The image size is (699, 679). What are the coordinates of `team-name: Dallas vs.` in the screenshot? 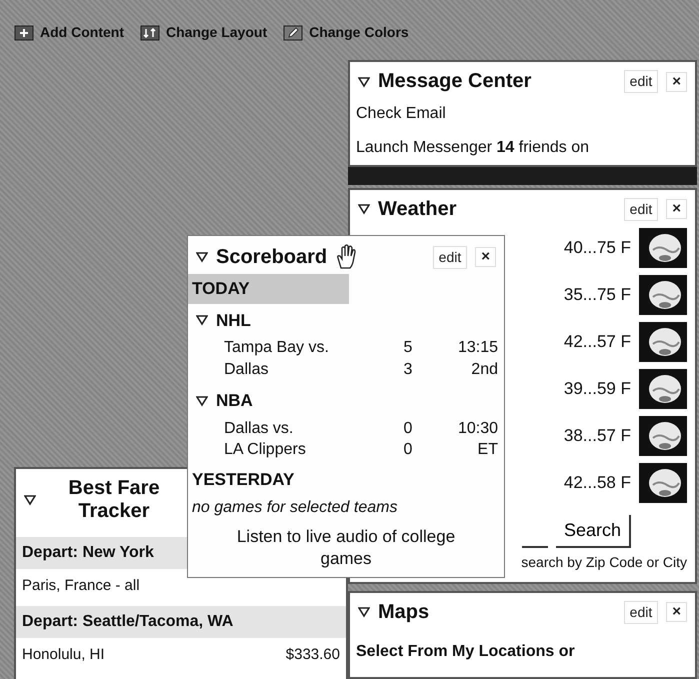 It's located at (259, 428).